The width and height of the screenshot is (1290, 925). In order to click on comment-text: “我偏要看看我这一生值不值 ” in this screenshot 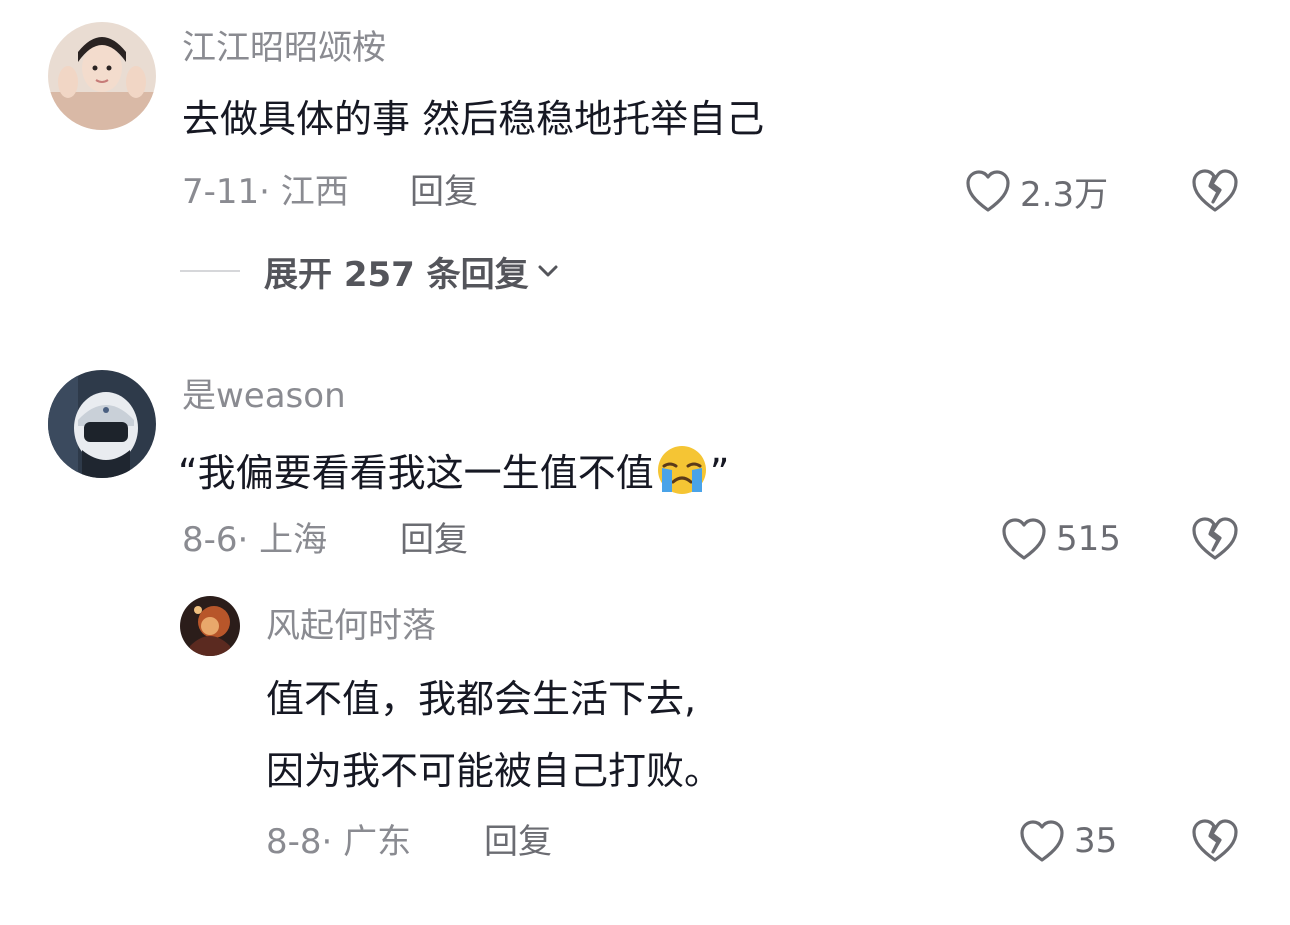, I will do `click(453, 470)`.